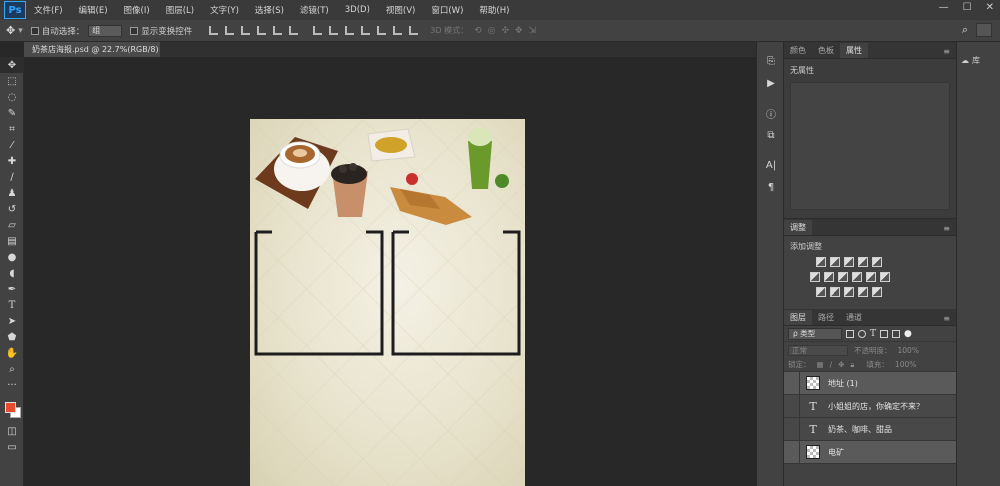  I want to click on opacity-value: 100%, so click(908, 350).